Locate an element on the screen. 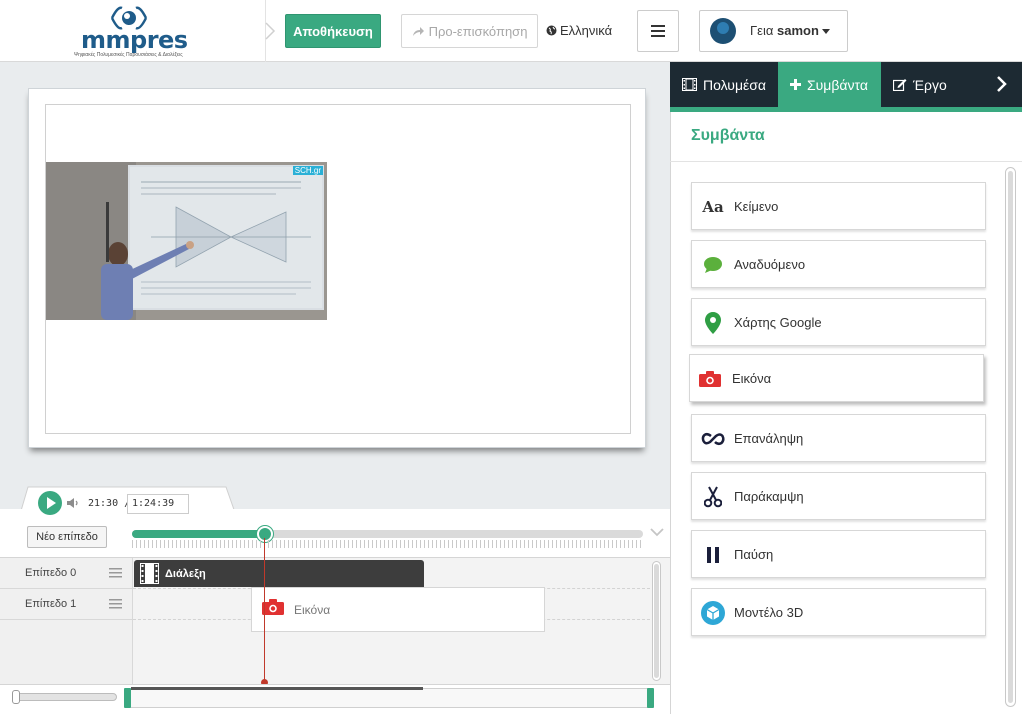 This screenshot has height=714, width=1022. tab-accent-strip is located at coordinates (846, 109).